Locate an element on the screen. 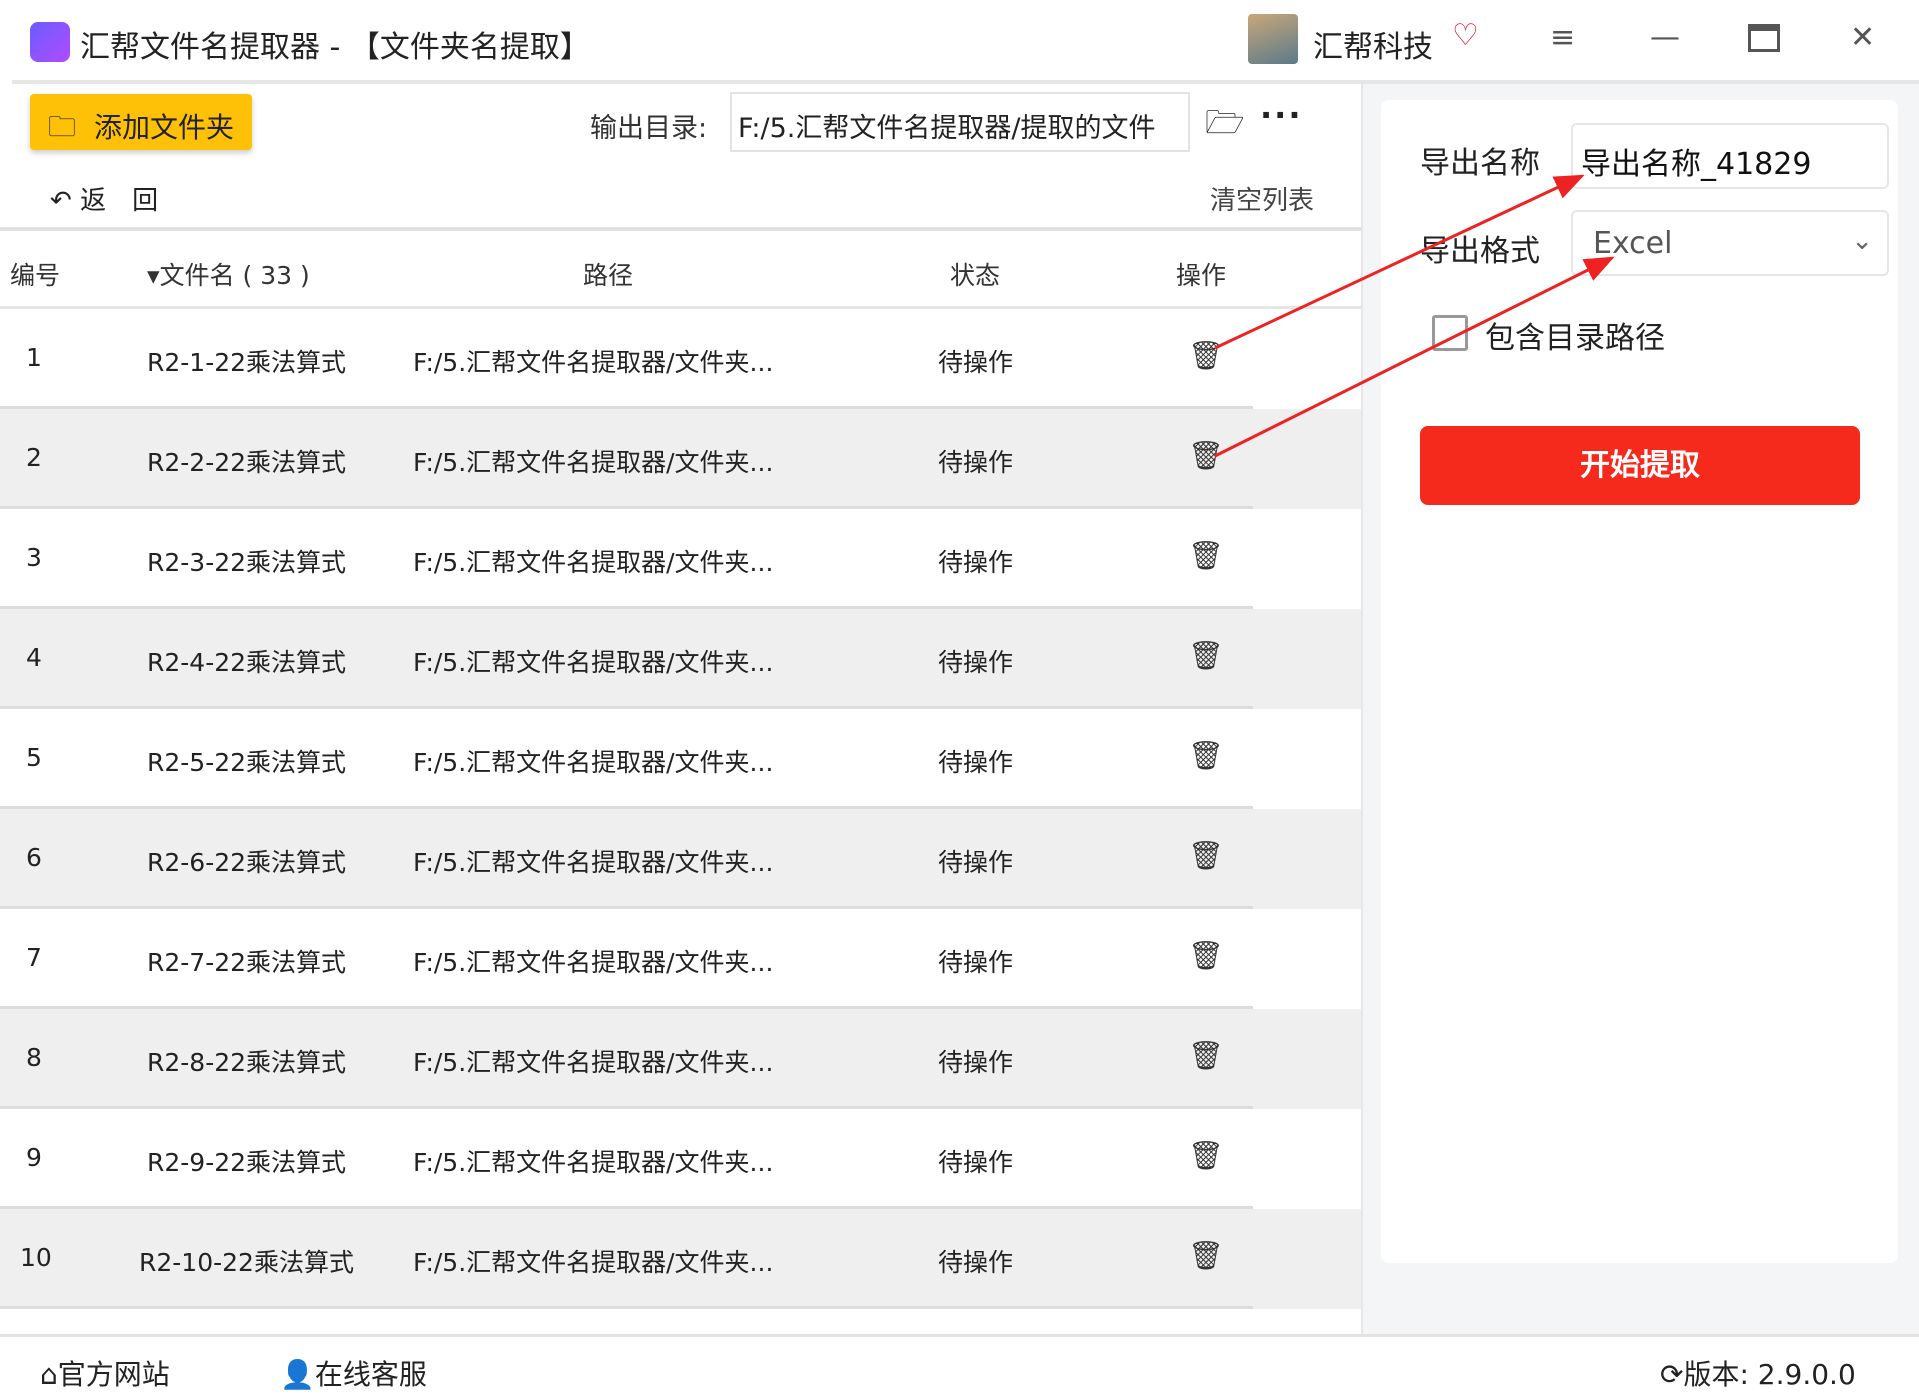 Image resolution: width=1919 pixels, height=1399 pixels. back-label: 返 回 is located at coordinates (119, 201).